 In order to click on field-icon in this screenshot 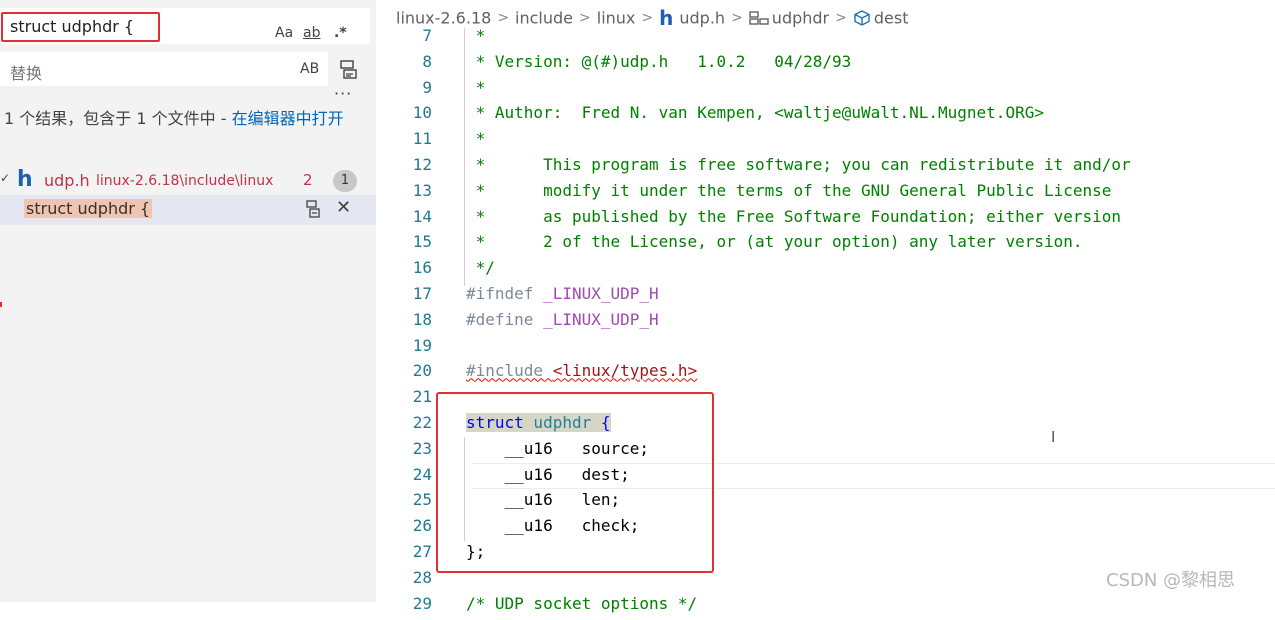, I will do `click(862, 18)`.